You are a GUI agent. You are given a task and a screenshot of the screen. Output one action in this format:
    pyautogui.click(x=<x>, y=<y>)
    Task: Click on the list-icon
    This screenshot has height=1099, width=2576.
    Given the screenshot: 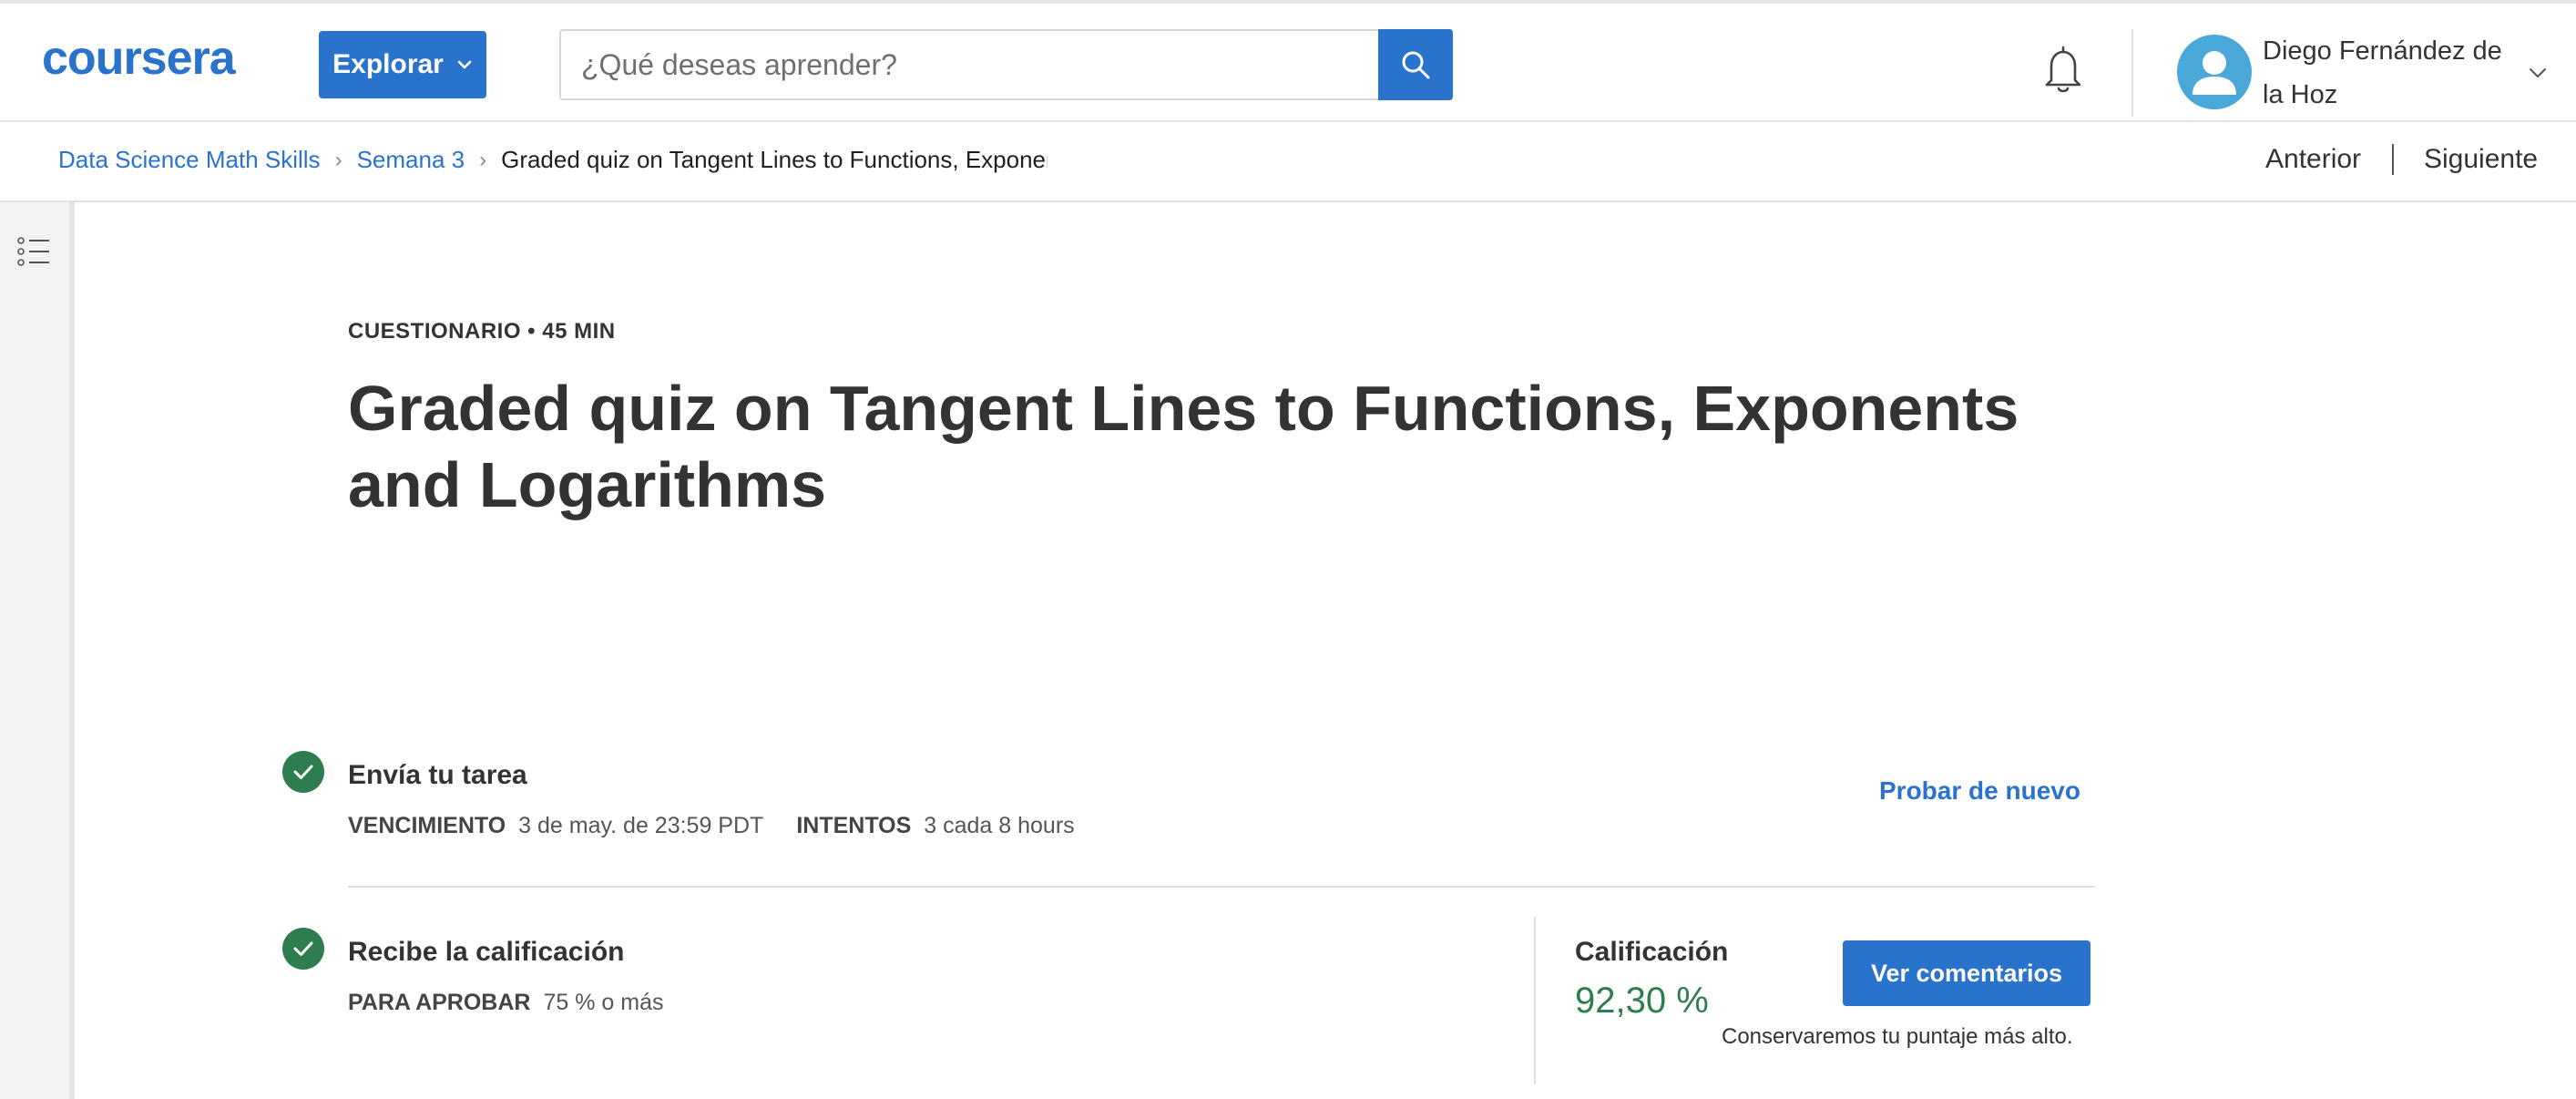 What is the action you would take?
    pyautogui.click(x=34, y=252)
    